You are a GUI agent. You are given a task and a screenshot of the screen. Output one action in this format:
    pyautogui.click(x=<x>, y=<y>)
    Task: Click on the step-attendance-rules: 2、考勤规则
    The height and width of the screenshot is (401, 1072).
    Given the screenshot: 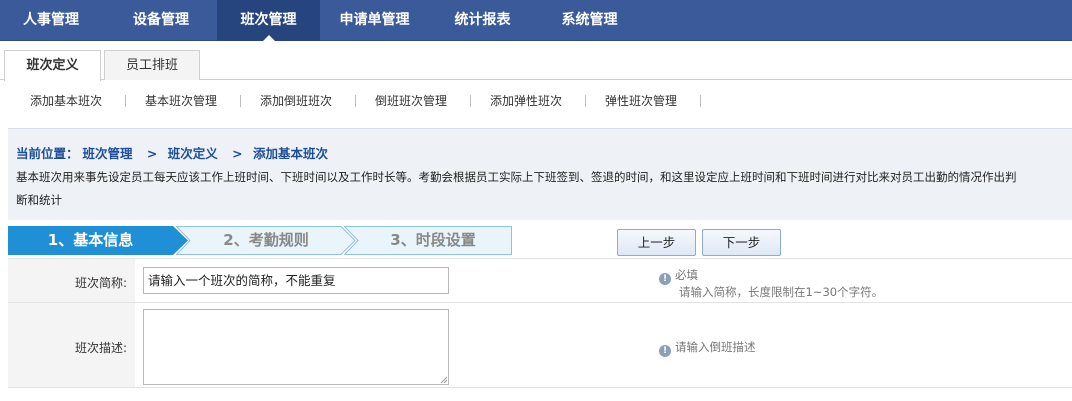 What is the action you would take?
    pyautogui.click(x=266, y=240)
    